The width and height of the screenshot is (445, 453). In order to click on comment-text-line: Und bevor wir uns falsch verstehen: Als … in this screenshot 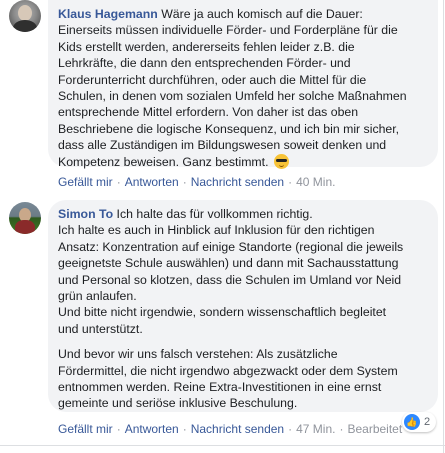, I will do `click(198, 354)`.